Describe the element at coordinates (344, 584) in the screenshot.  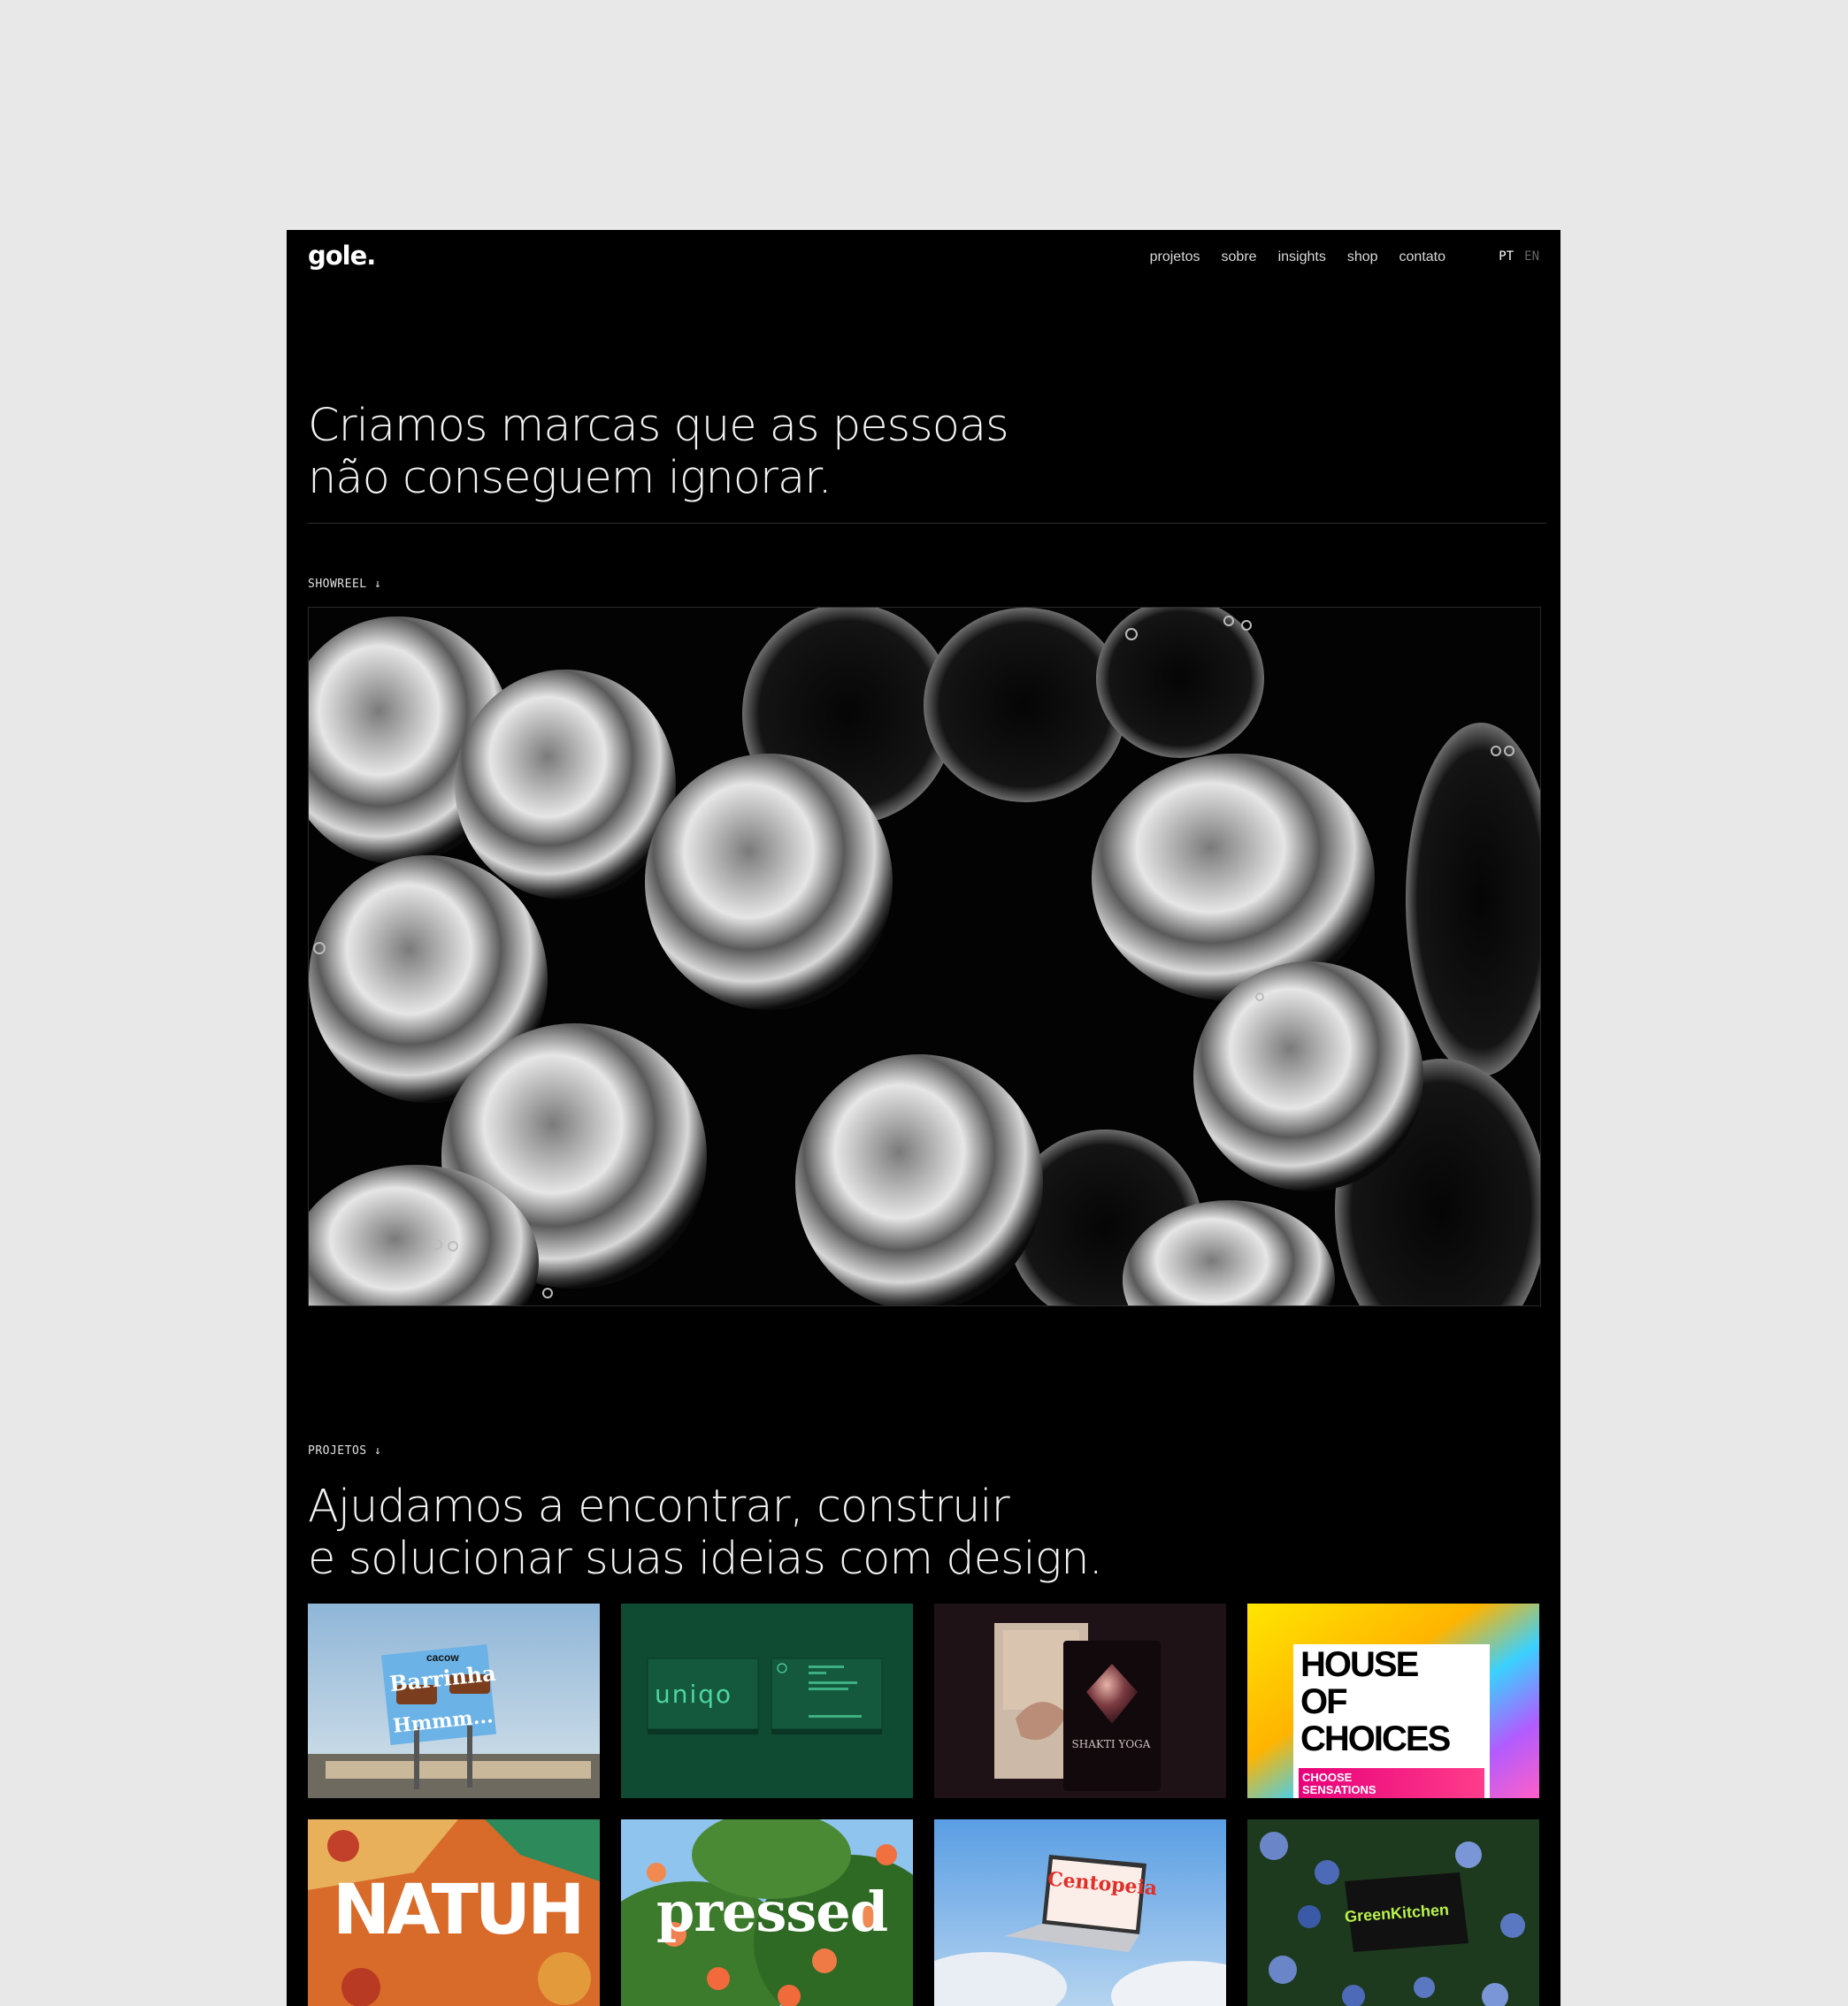
I see `showreel-label: SHOWREEL ↓` at that location.